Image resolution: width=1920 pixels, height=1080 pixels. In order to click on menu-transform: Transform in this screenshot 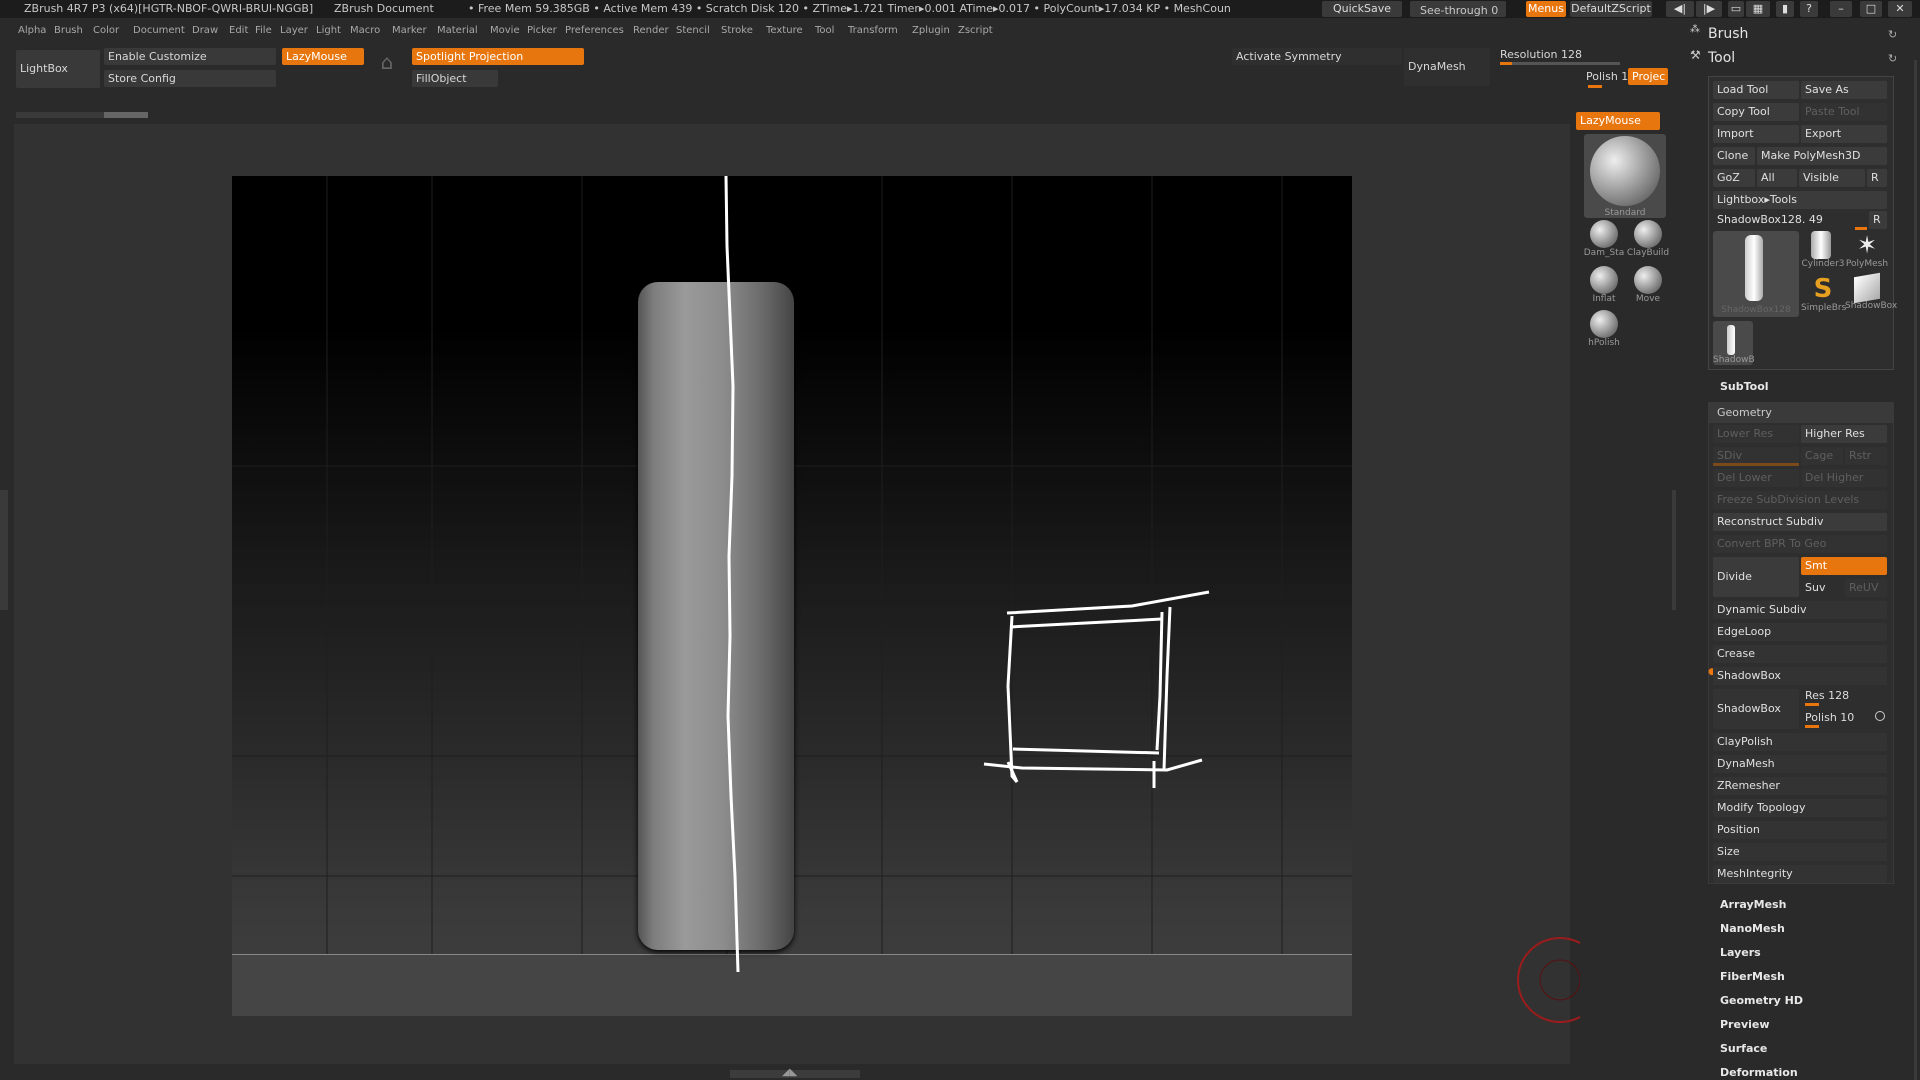, I will do `click(873, 30)`.